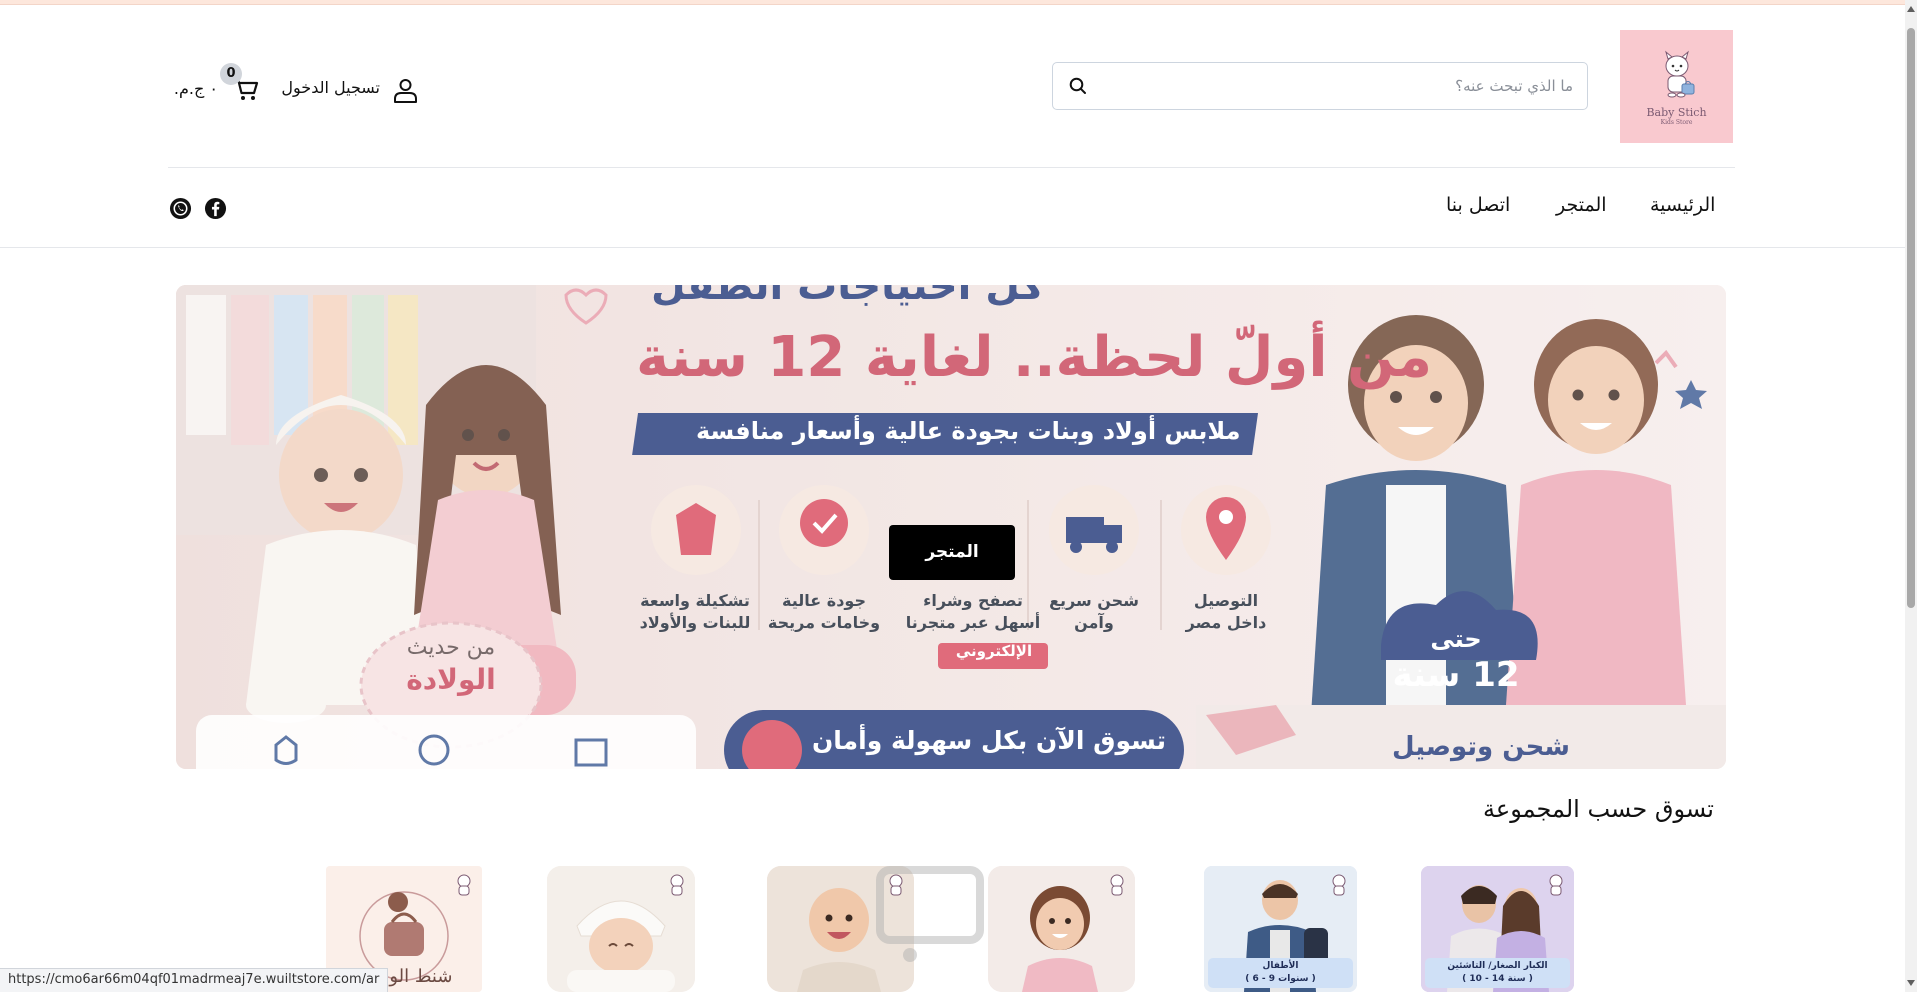 This screenshot has width=1917, height=992. Describe the element at coordinates (1280, 929) in the screenshot. I see `collection-card-kids: الأطفال ( 6 - 9 سنوات )` at that location.